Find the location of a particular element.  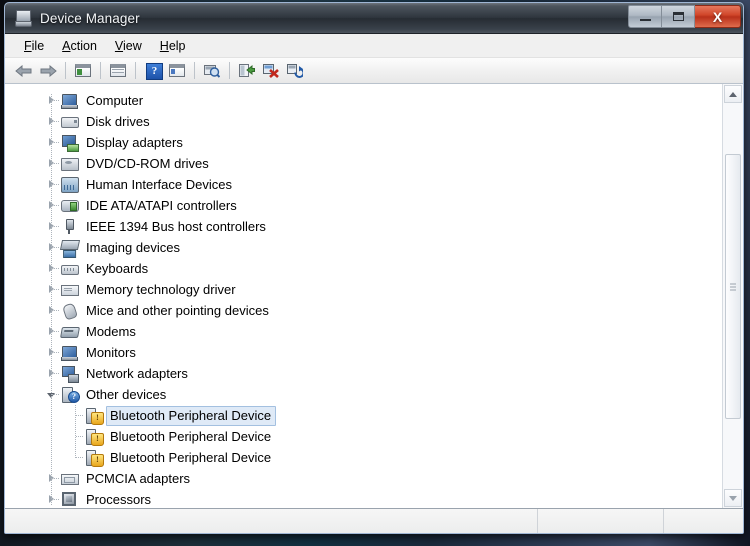

maximize-button is located at coordinates (678, 16).